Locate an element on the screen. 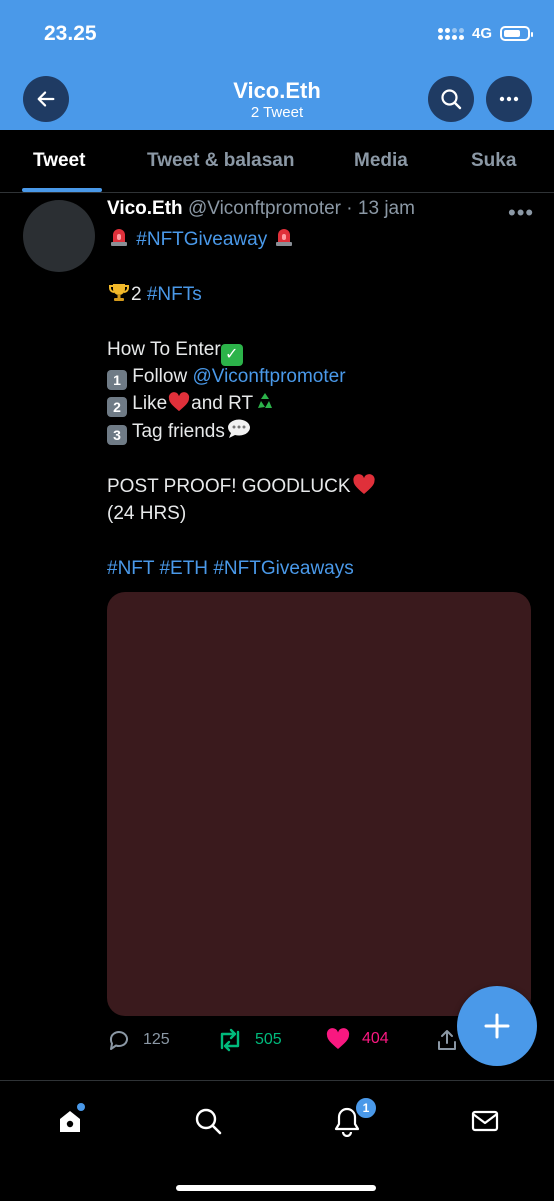  reply-count: 125 is located at coordinates (156, 1039).